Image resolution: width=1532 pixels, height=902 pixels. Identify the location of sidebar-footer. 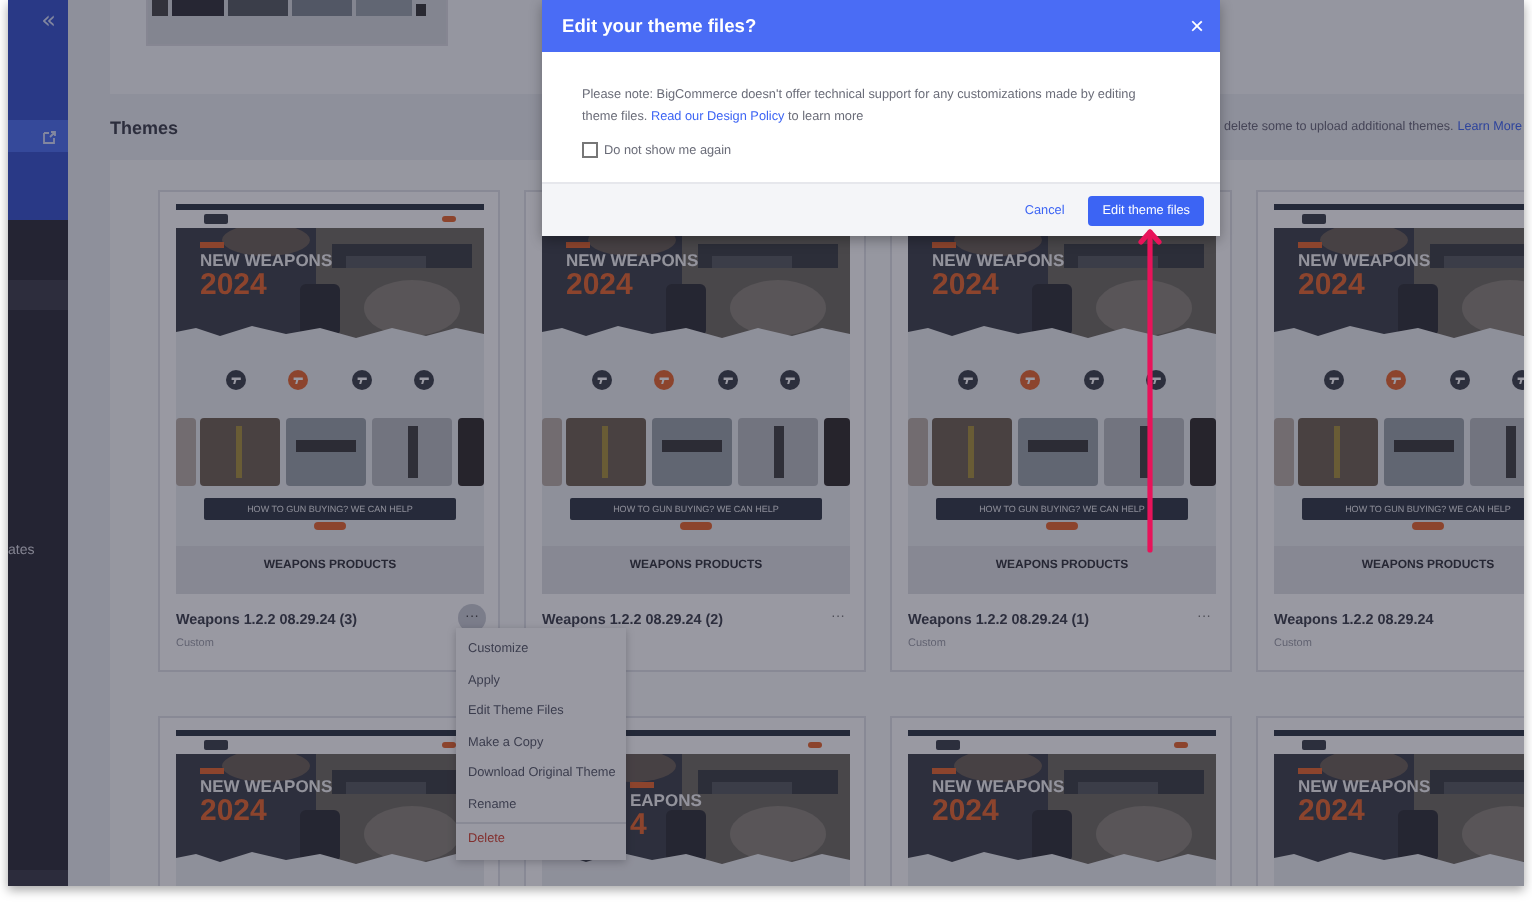
(38, 878).